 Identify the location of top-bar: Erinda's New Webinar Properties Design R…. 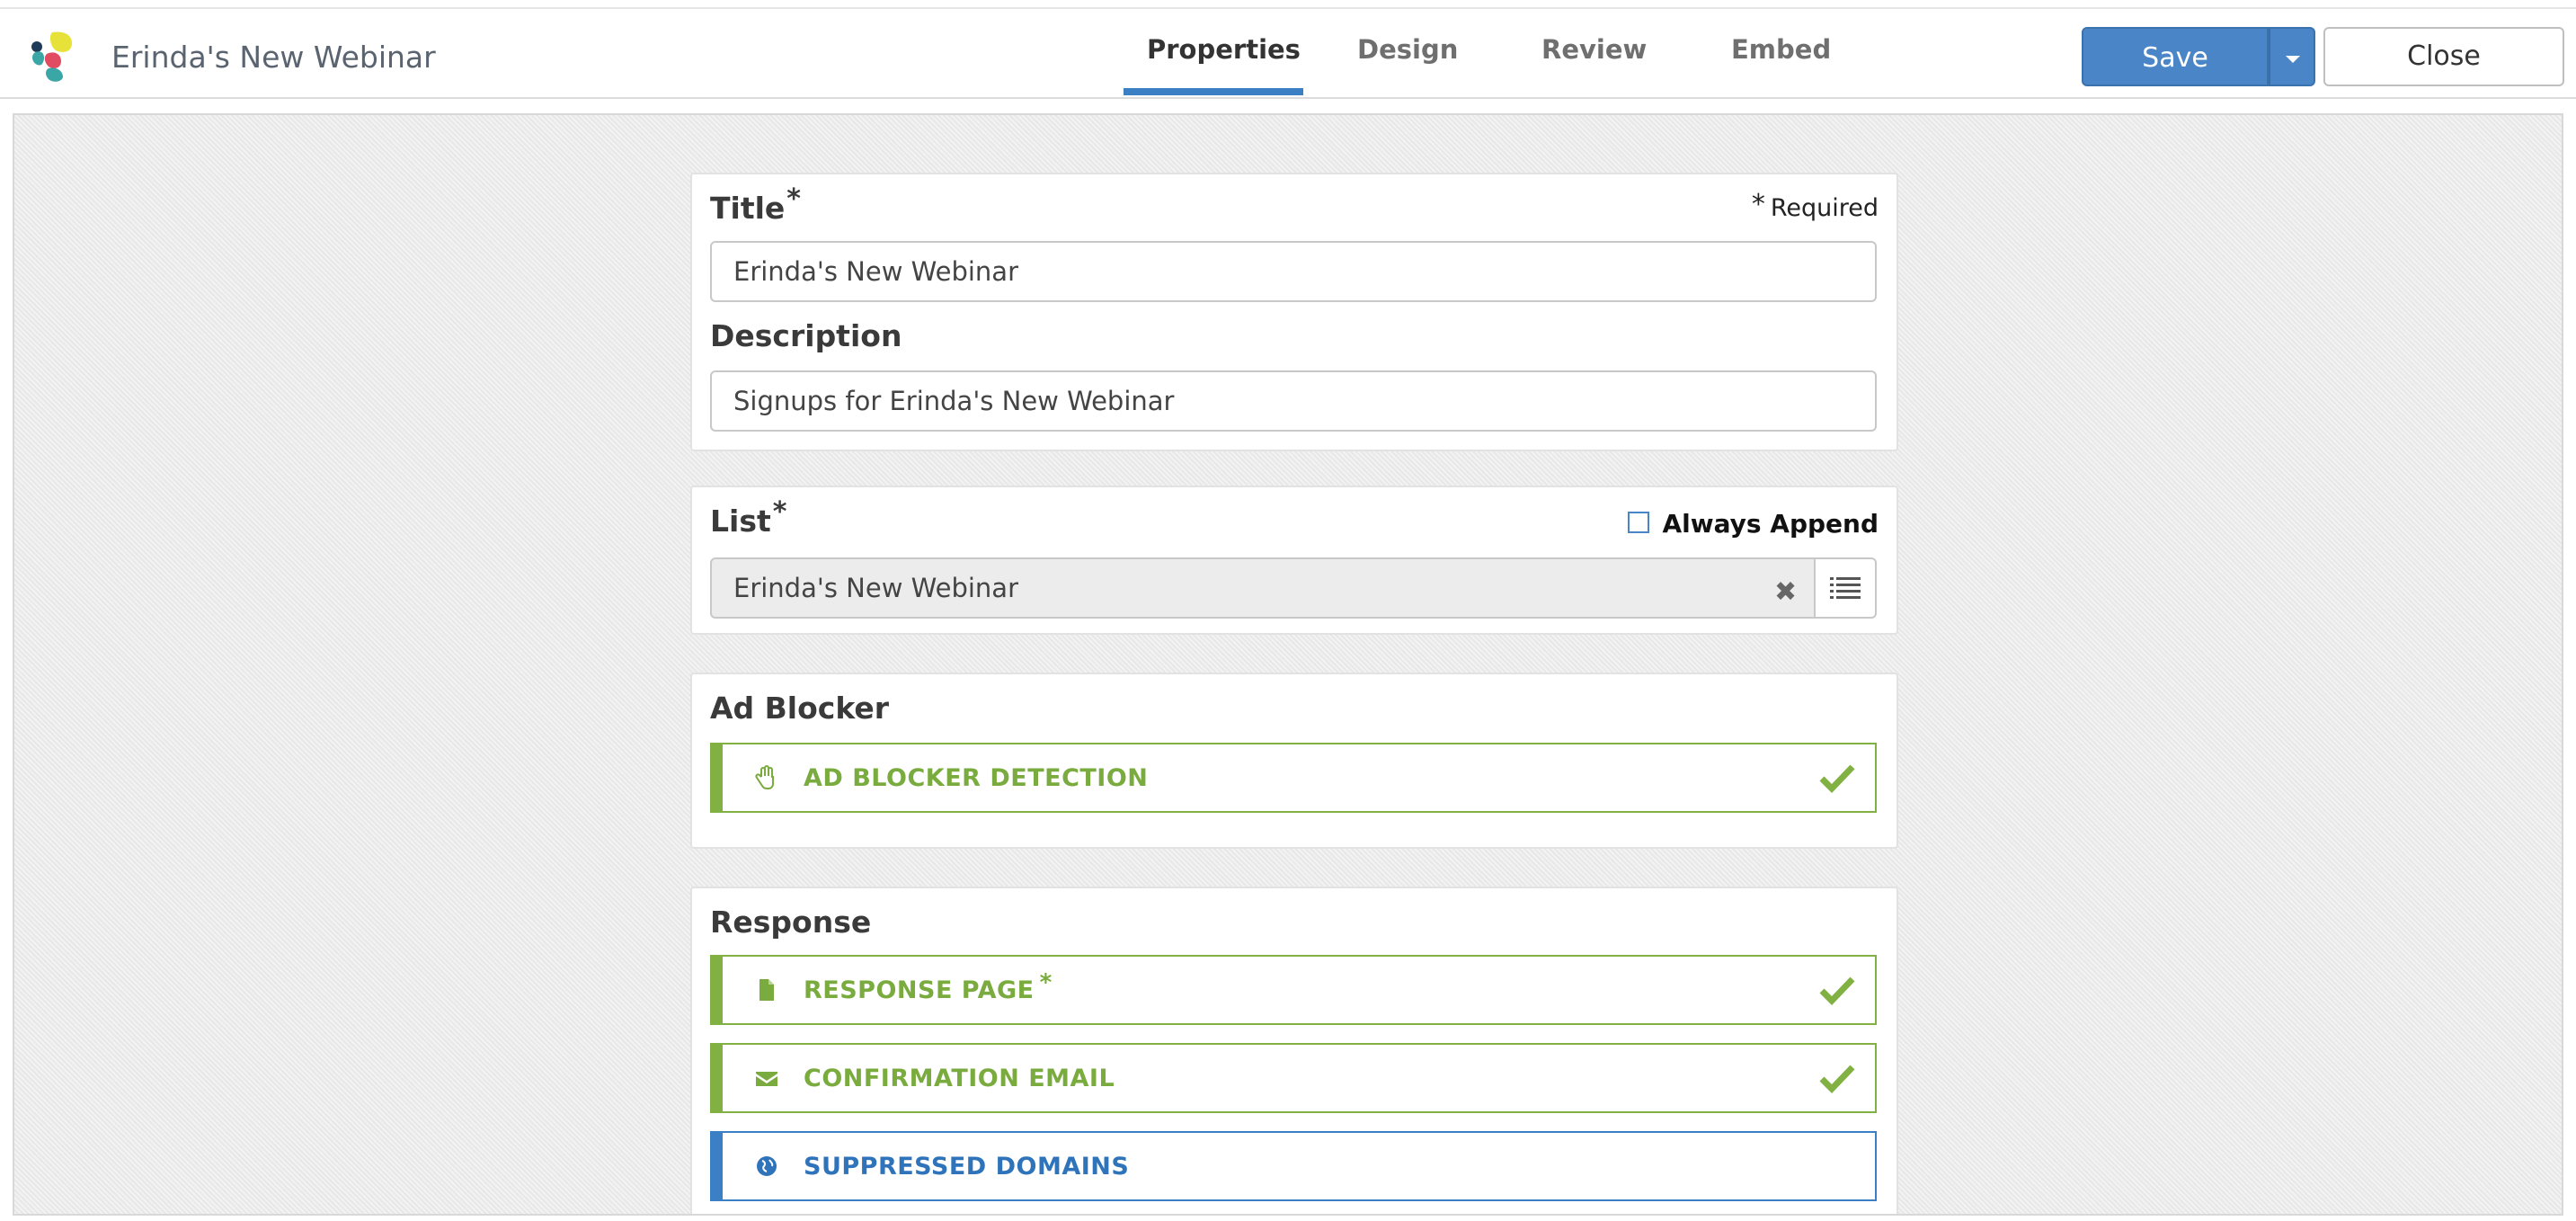
(1288, 53).